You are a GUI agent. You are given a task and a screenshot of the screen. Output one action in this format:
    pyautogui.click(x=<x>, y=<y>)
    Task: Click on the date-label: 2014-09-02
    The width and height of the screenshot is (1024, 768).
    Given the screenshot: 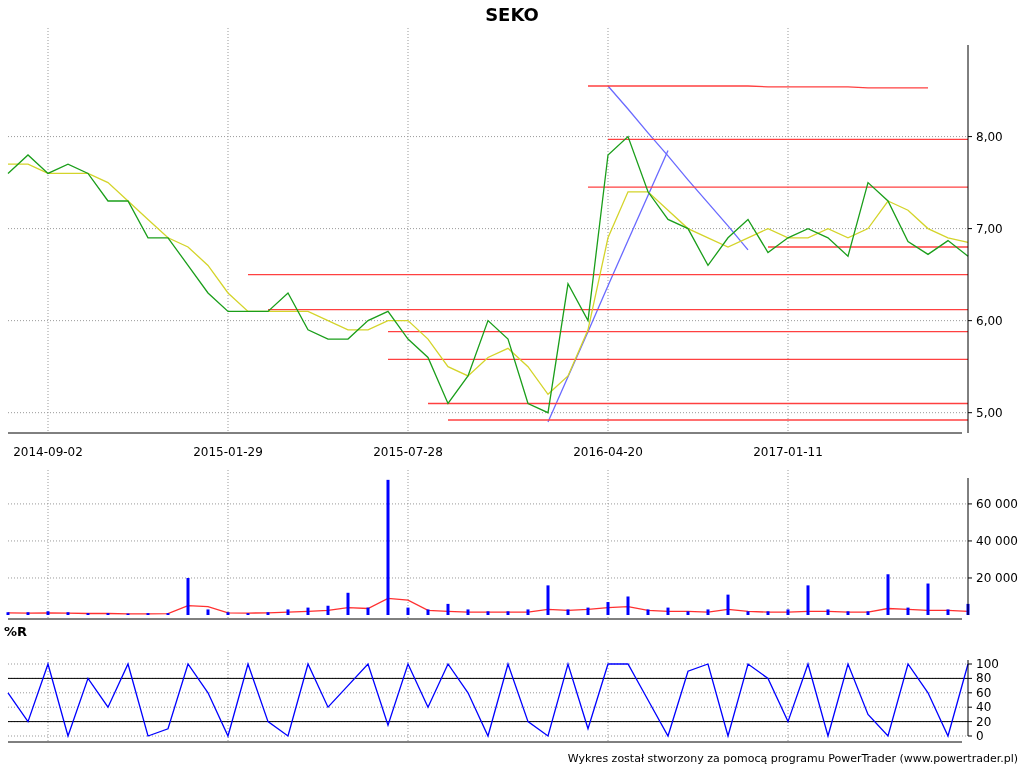 What is the action you would take?
    pyautogui.click(x=48, y=452)
    